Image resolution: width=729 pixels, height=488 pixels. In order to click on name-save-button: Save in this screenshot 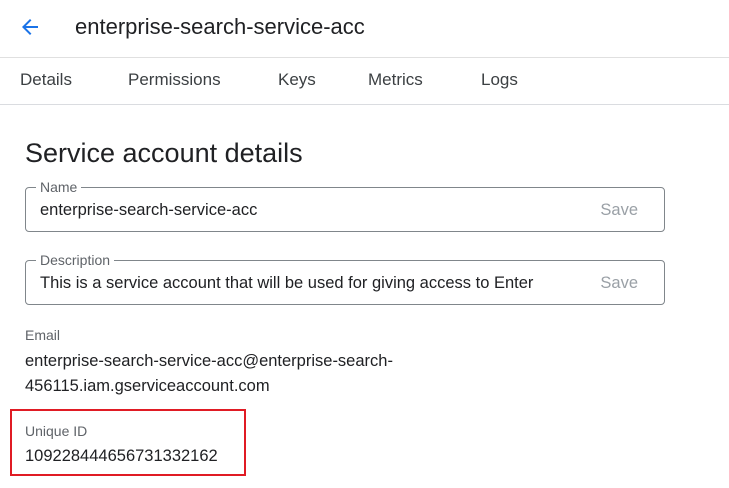, I will do `click(619, 210)`.